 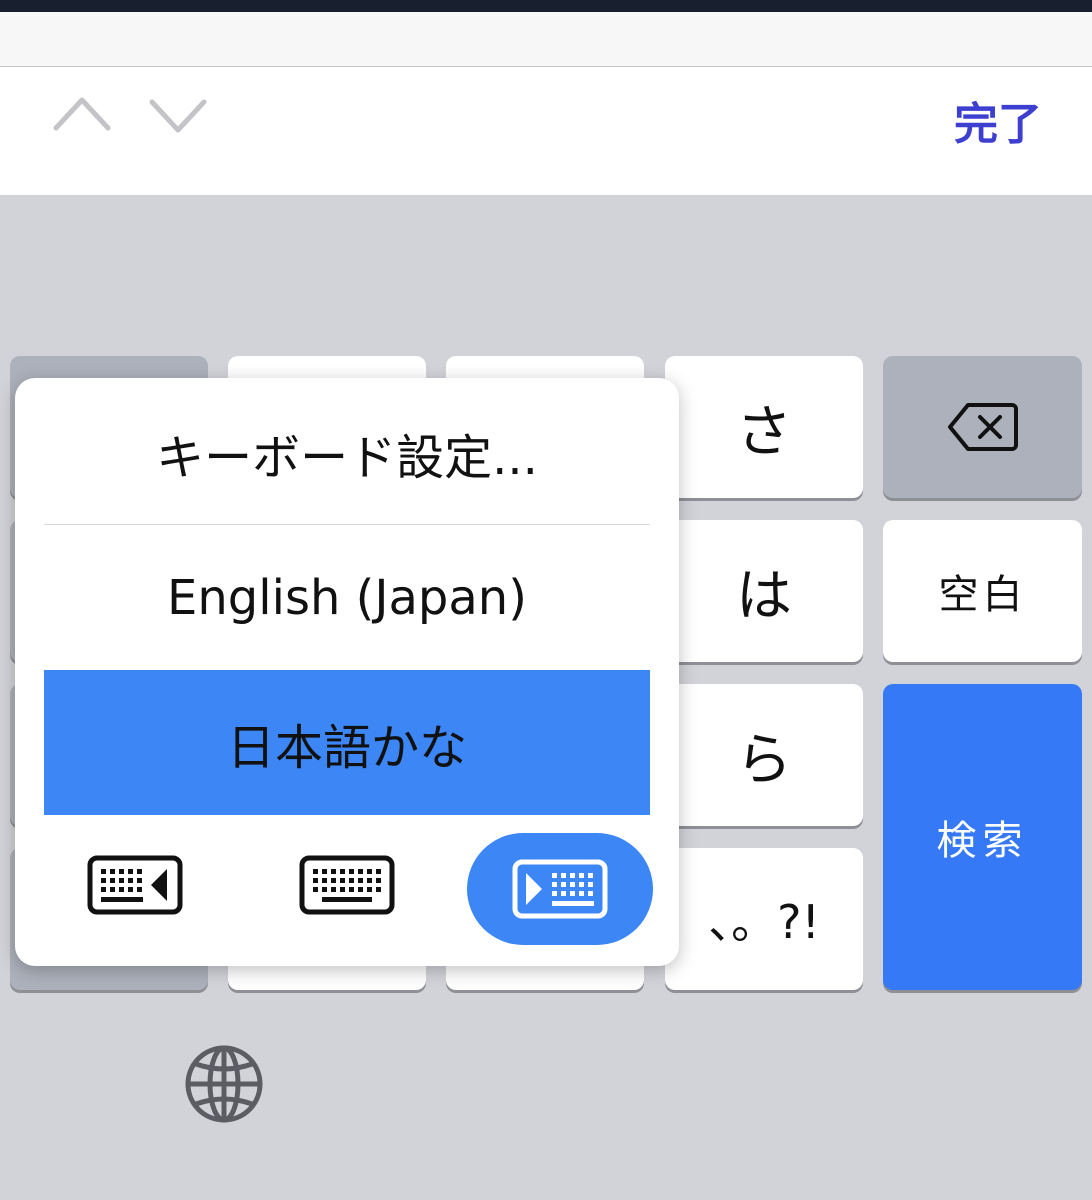 I want to click on key-ha: は, so click(x=764, y=591).